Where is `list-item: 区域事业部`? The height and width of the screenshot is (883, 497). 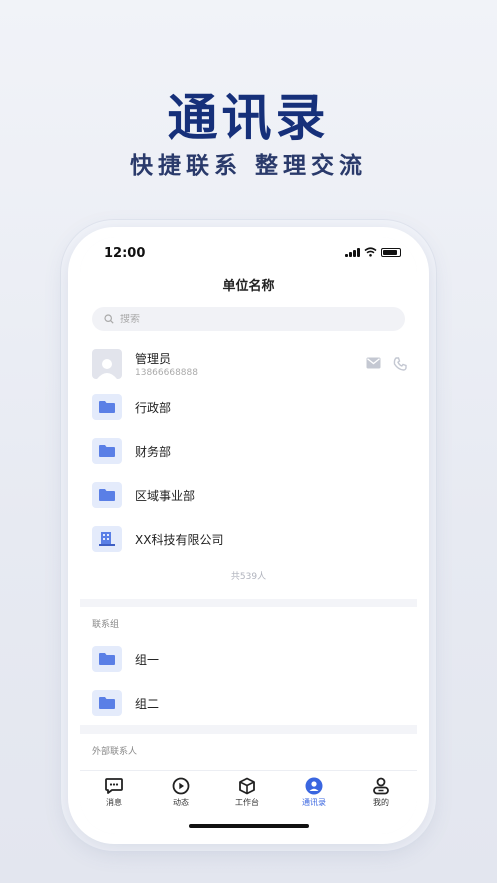 list-item: 区域事业部 is located at coordinates (248, 495).